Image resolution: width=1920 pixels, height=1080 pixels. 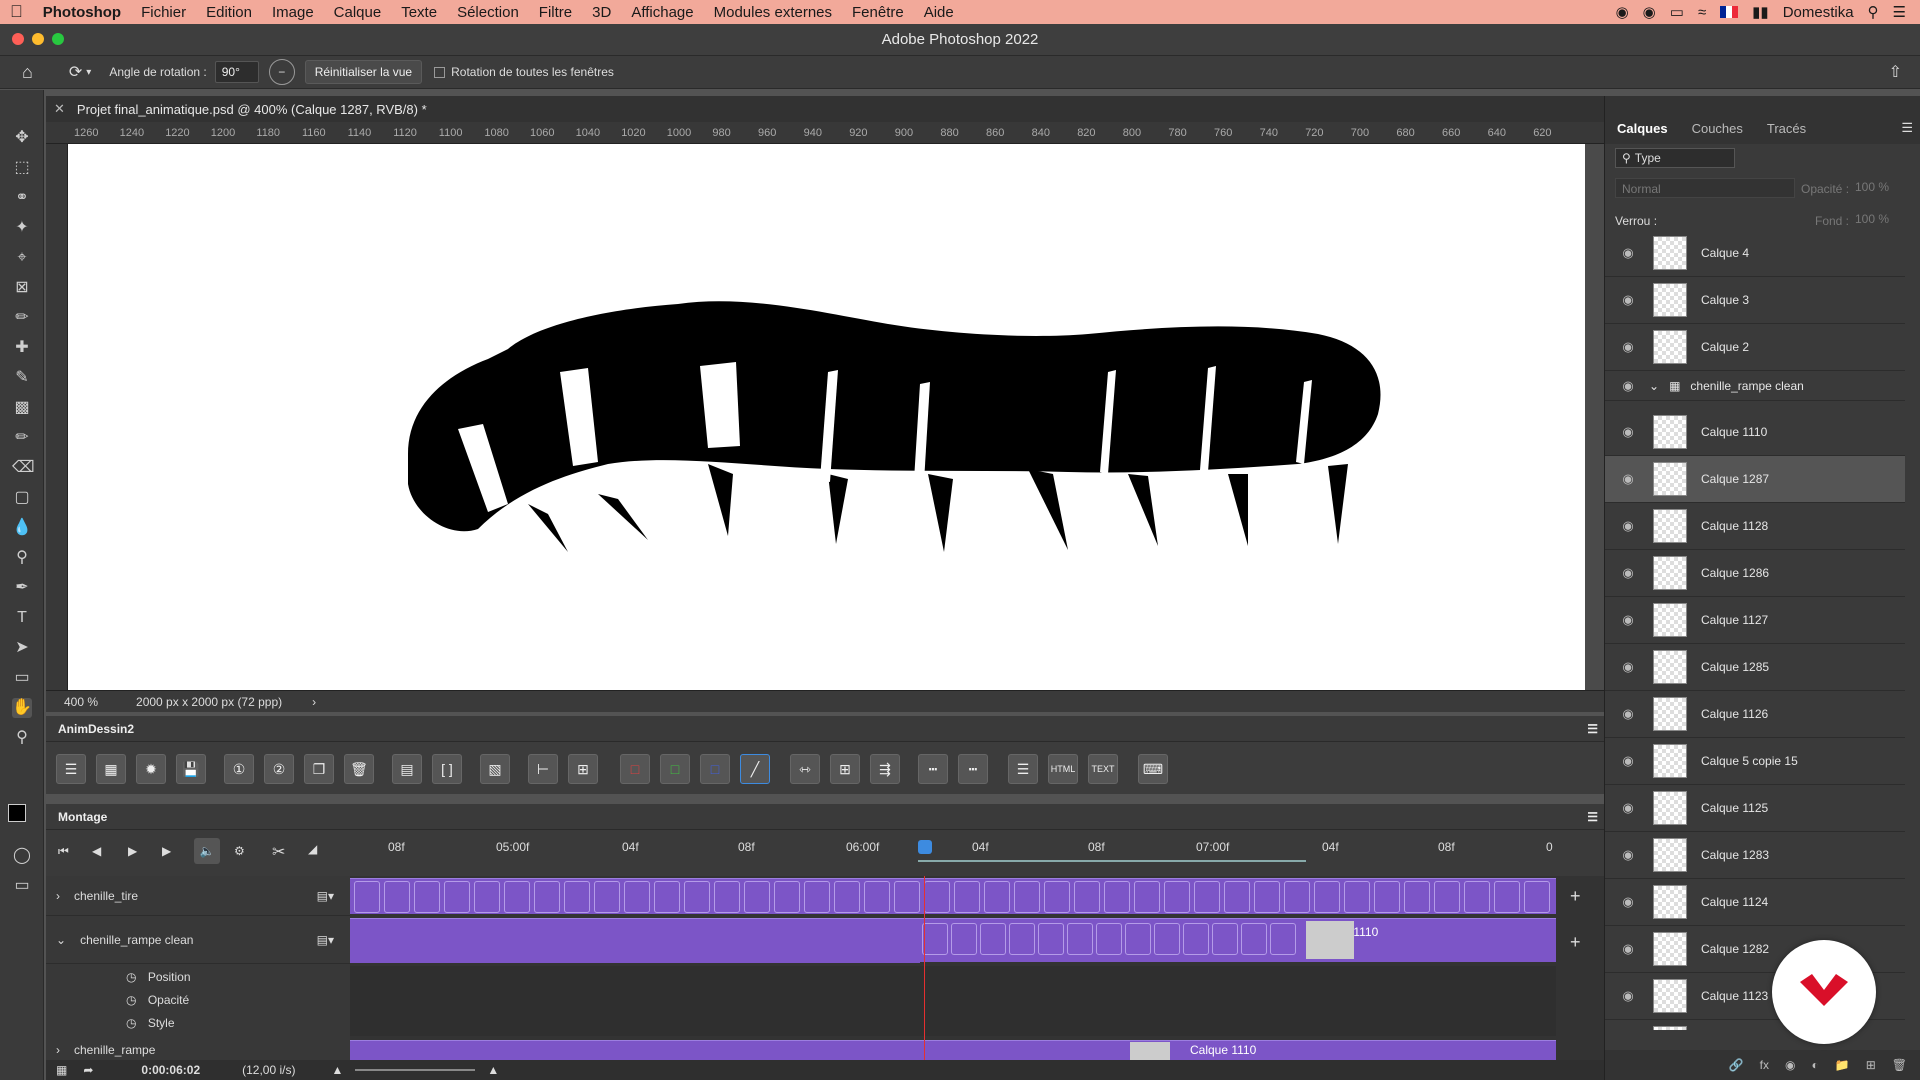 What do you see at coordinates (363, 72) in the screenshot?
I see `reset-view-button: Réinitialiser la vue` at bounding box center [363, 72].